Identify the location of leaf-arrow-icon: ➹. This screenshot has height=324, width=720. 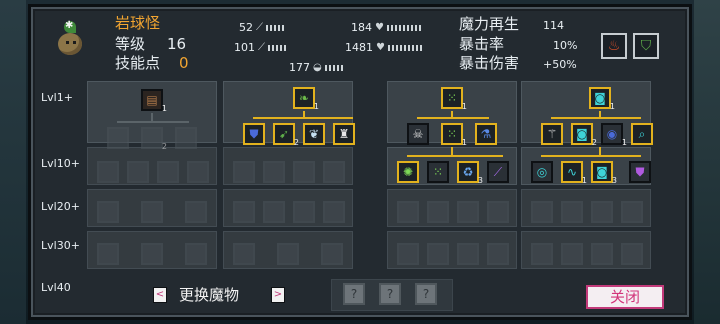
(284, 134).